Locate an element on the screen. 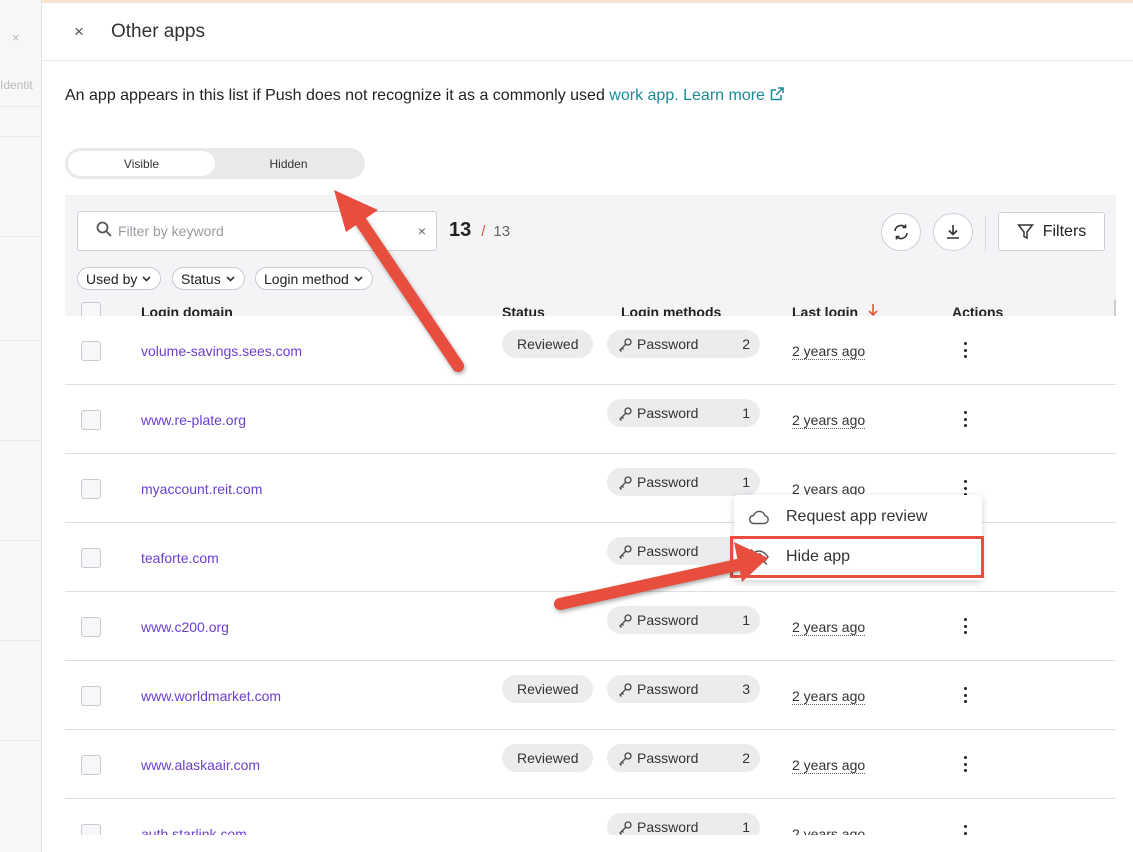  background-close-icon: × is located at coordinates (16, 37).